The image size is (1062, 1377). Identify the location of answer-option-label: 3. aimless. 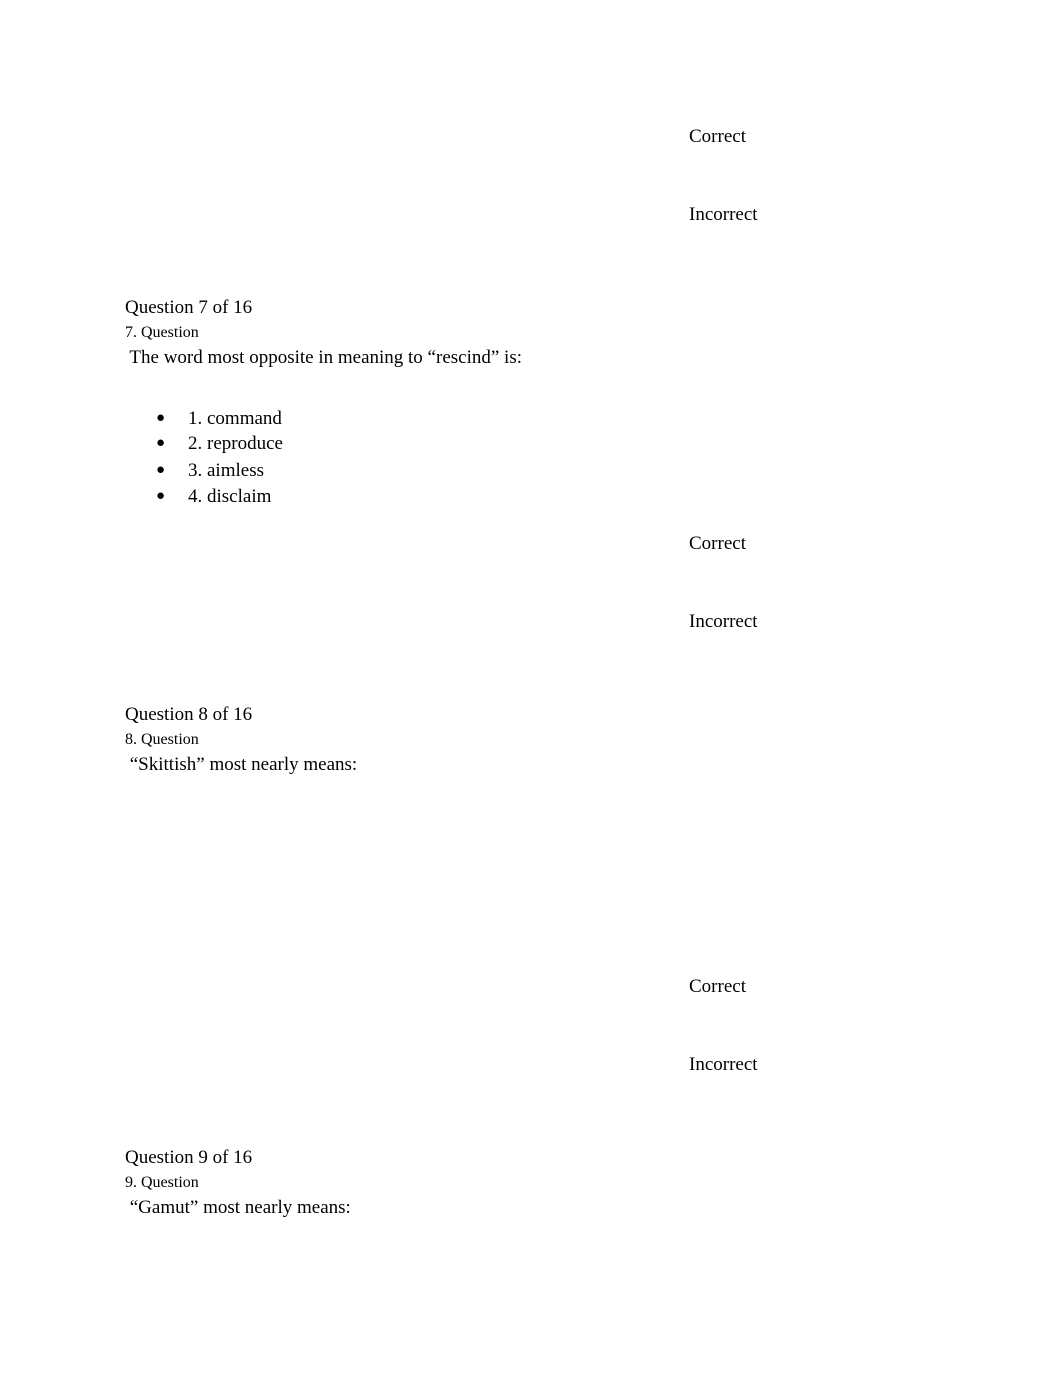
(226, 470).